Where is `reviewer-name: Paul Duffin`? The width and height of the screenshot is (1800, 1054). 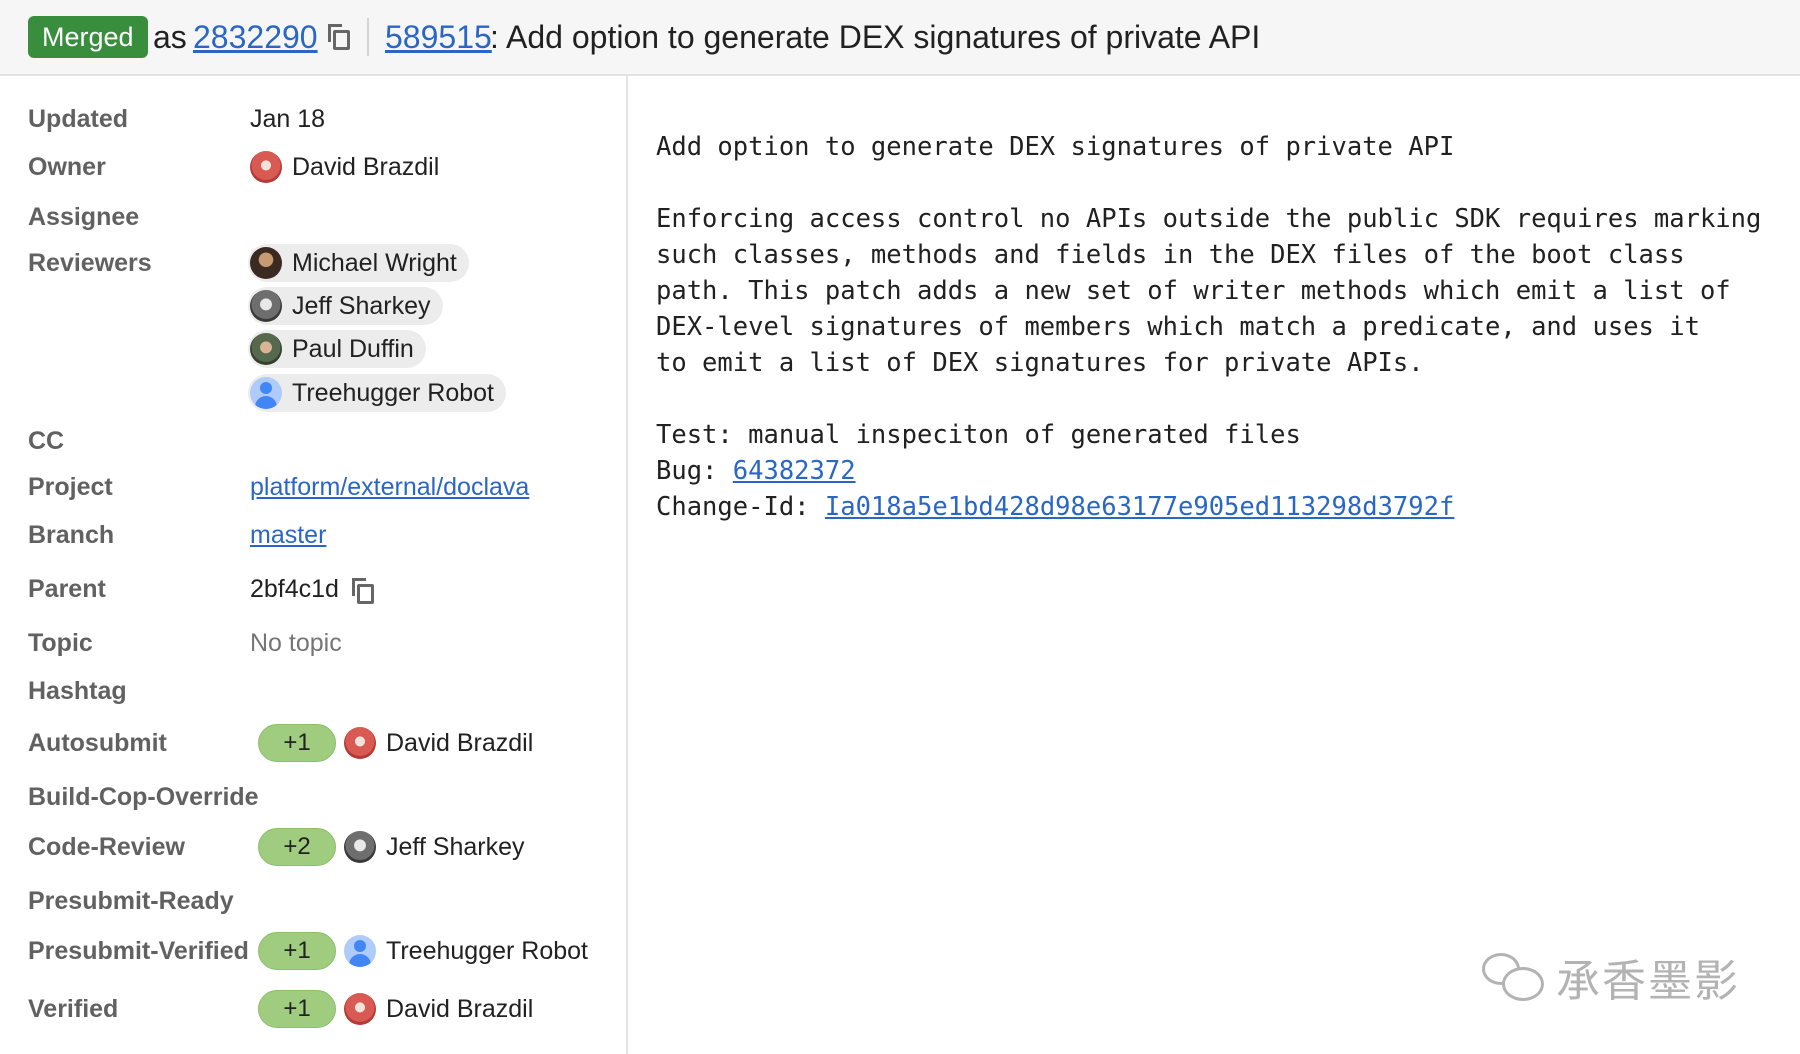
reviewer-name: Paul Duffin is located at coordinates (353, 349).